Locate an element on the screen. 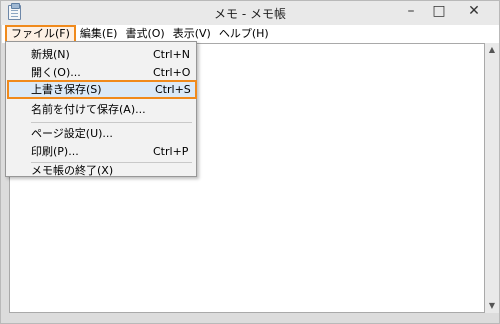 The image size is (500, 324). menu-item-shortcut: Ctrl+N is located at coordinates (172, 54).